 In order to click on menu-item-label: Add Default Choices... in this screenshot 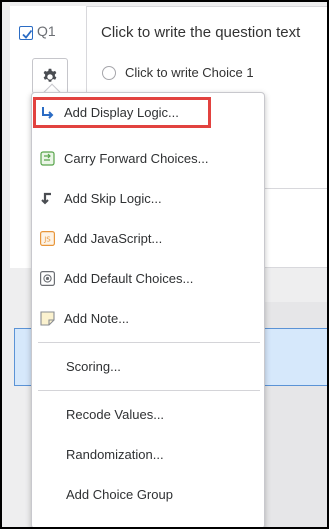, I will do `click(129, 278)`.